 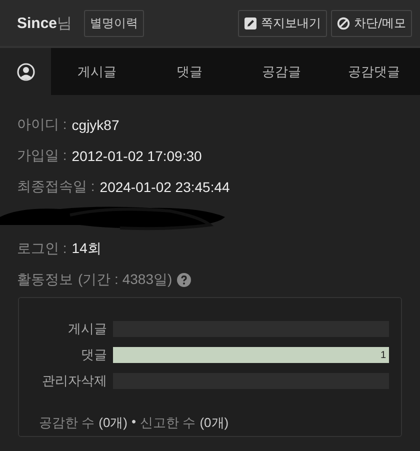 What do you see at coordinates (42, 125) in the screenshot?
I see `field-label: 아이디 :` at bounding box center [42, 125].